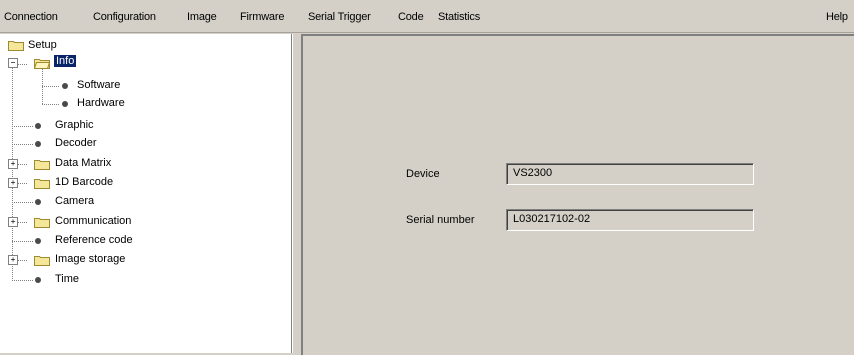  What do you see at coordinates (65, 61) in the screenshot?
I see `tree-label-info: Info` at bounding box center [65, 61].